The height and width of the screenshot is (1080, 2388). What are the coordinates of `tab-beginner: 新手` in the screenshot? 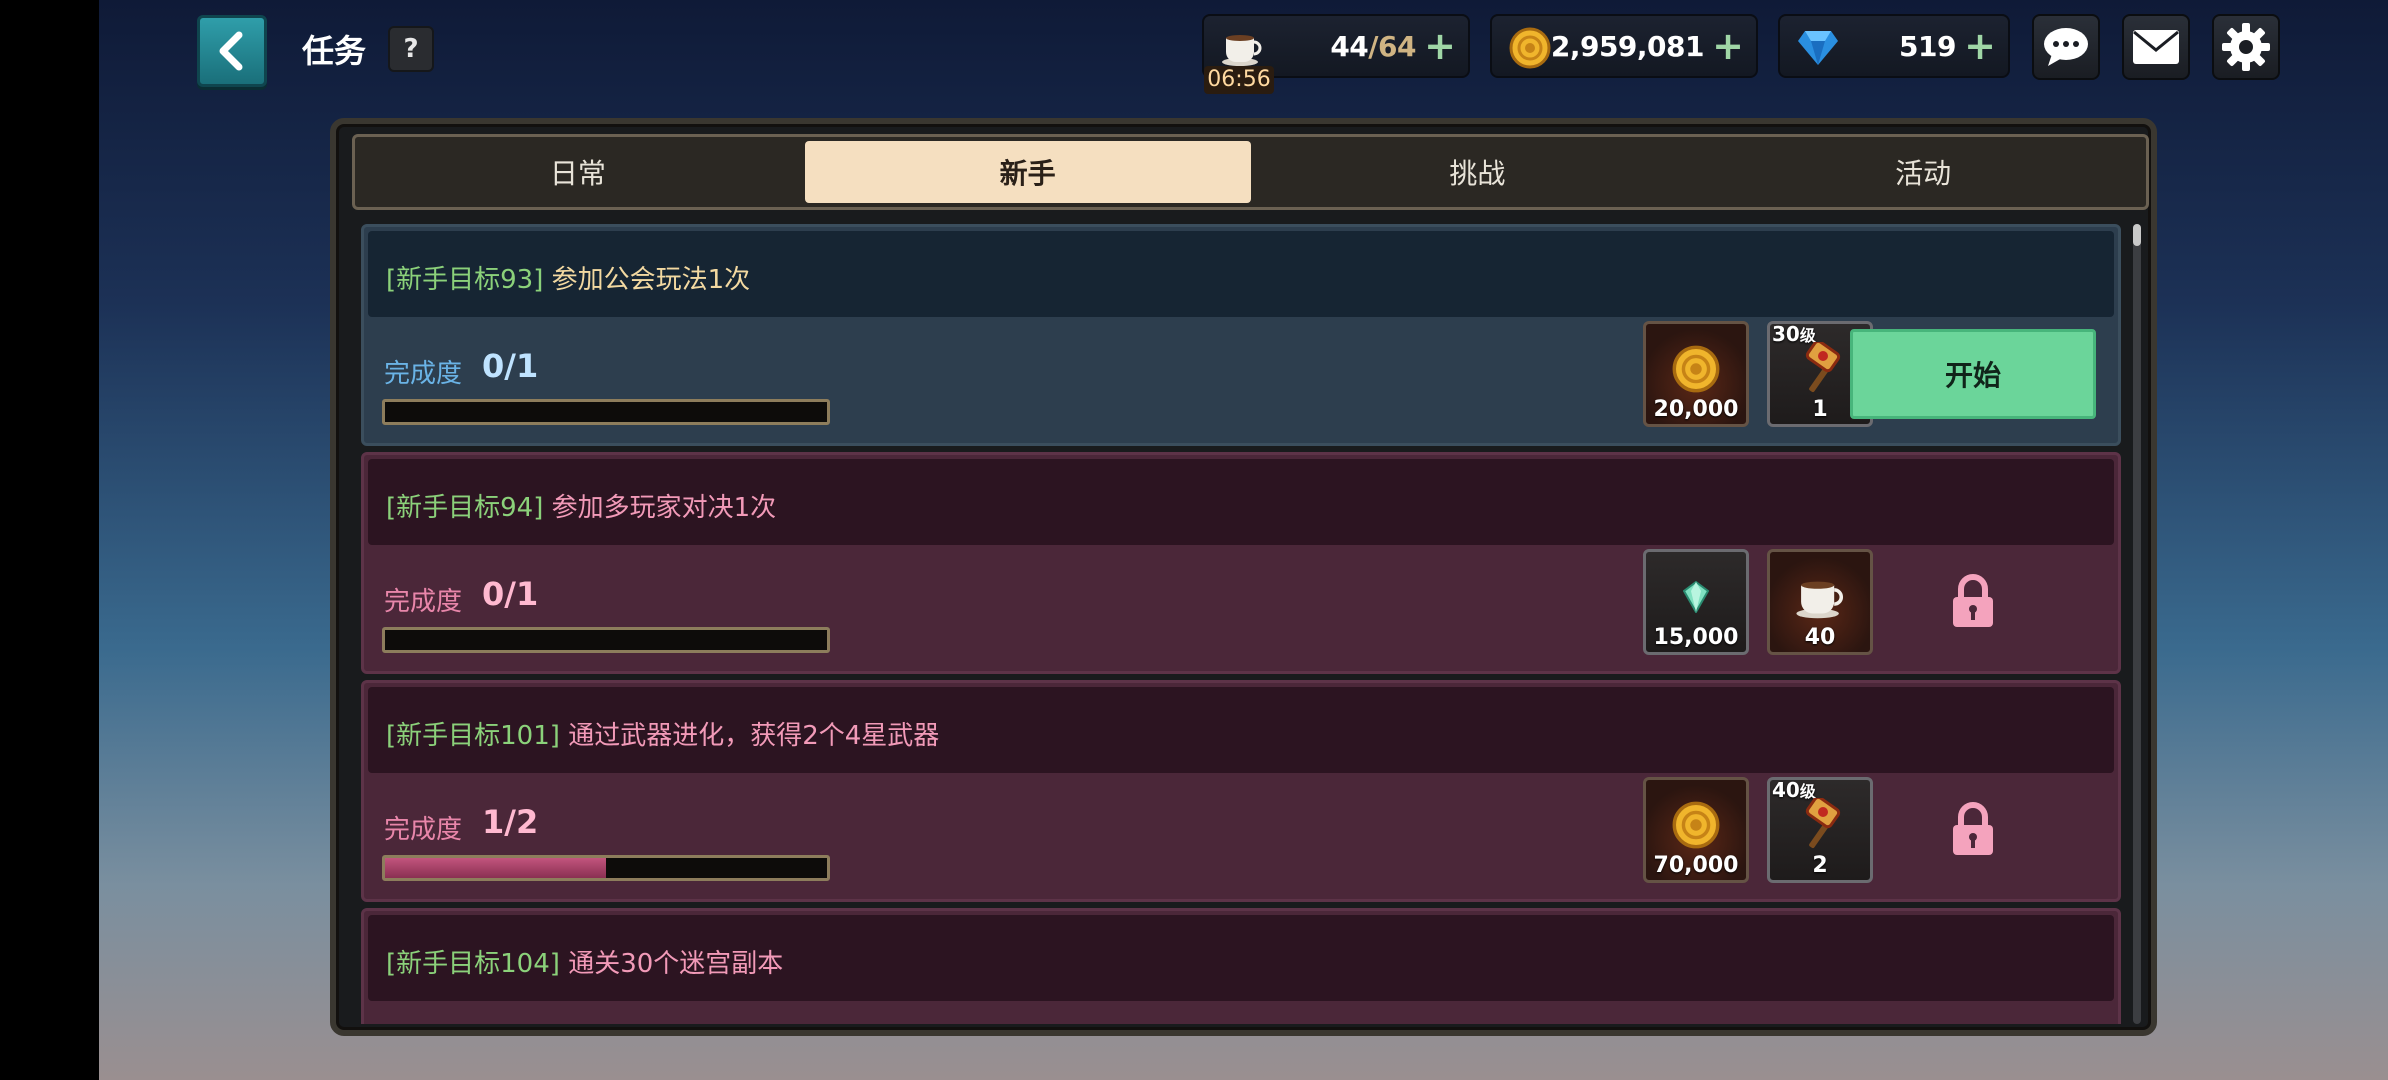 It's located at (1027, 172).